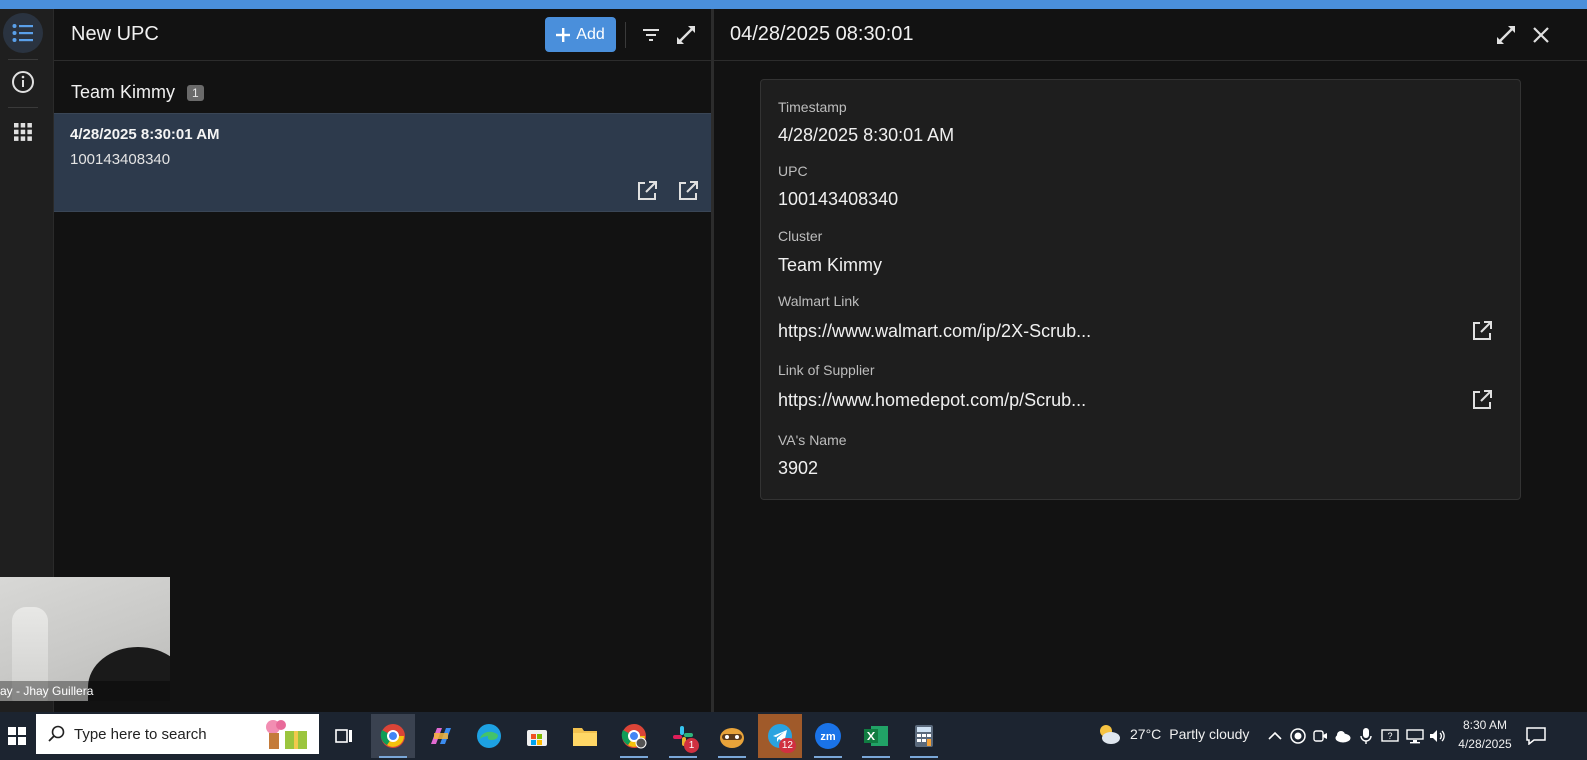 Image resolution: width=1587 pixels, height=760 pixels. I want to click on network-icon, so click(1415, 736).